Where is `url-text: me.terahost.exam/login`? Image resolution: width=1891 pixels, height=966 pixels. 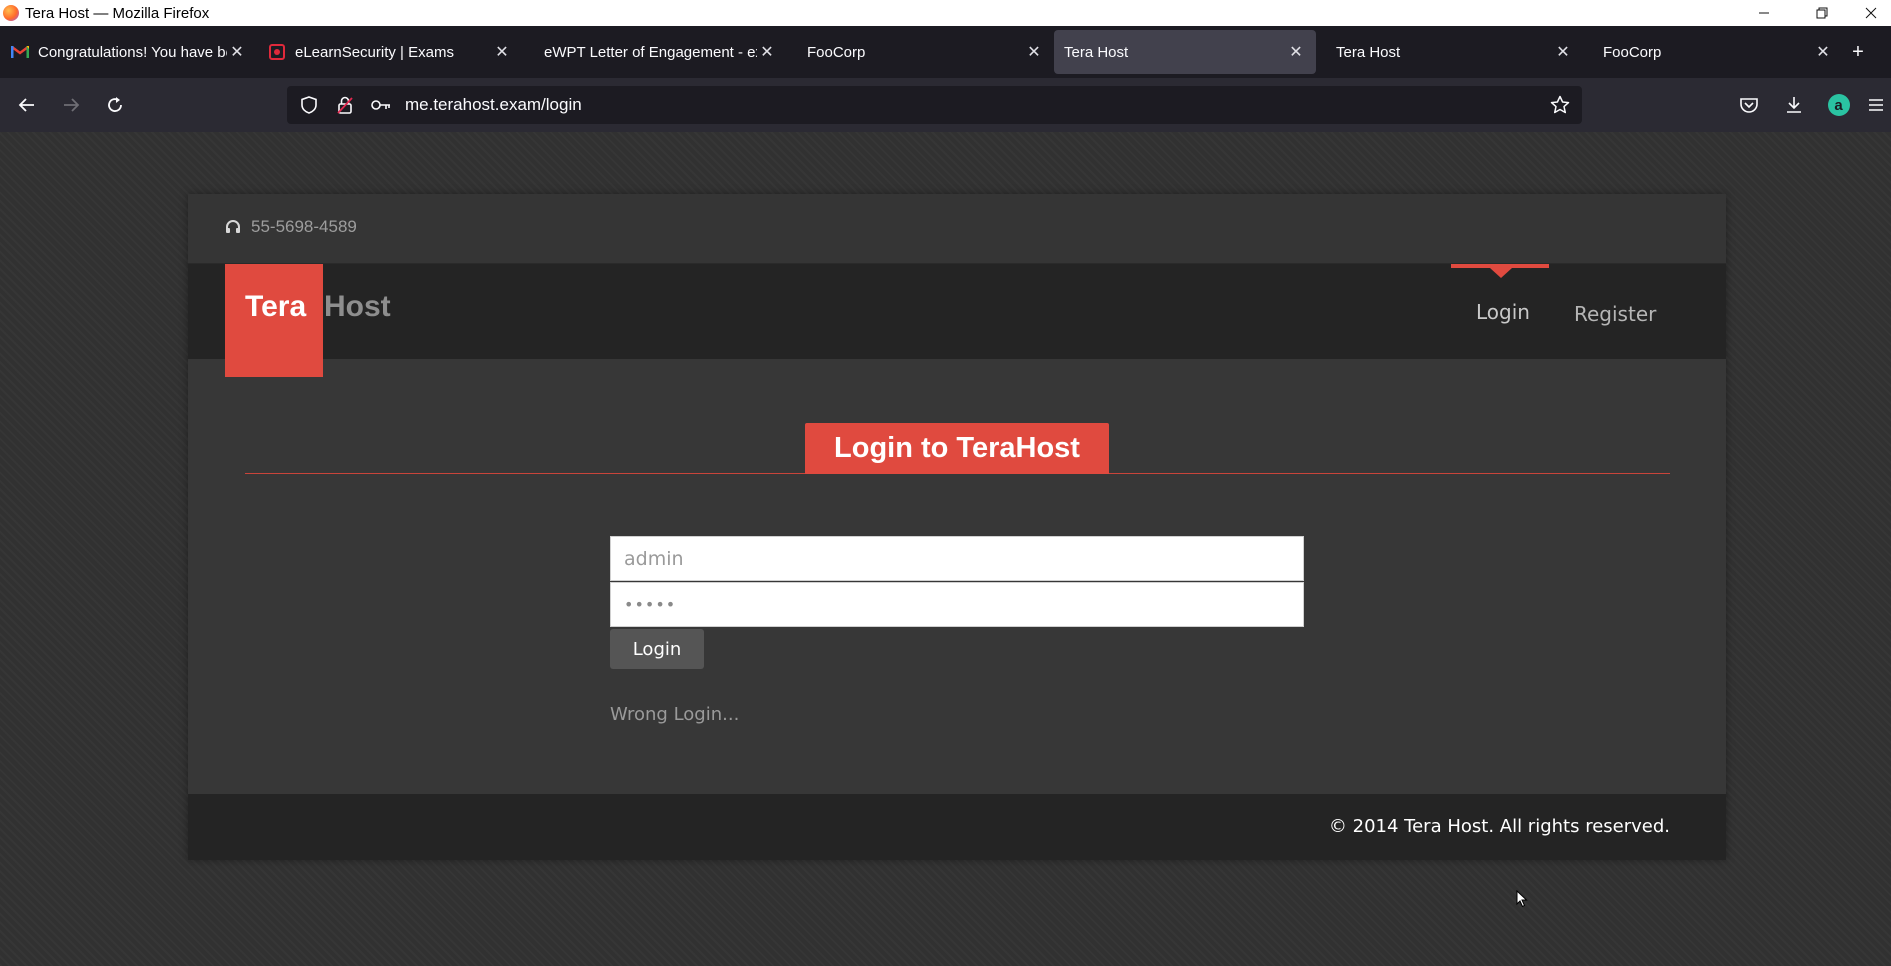 url-text: me.terahost.exam/login is located at coordinates (970, 105).